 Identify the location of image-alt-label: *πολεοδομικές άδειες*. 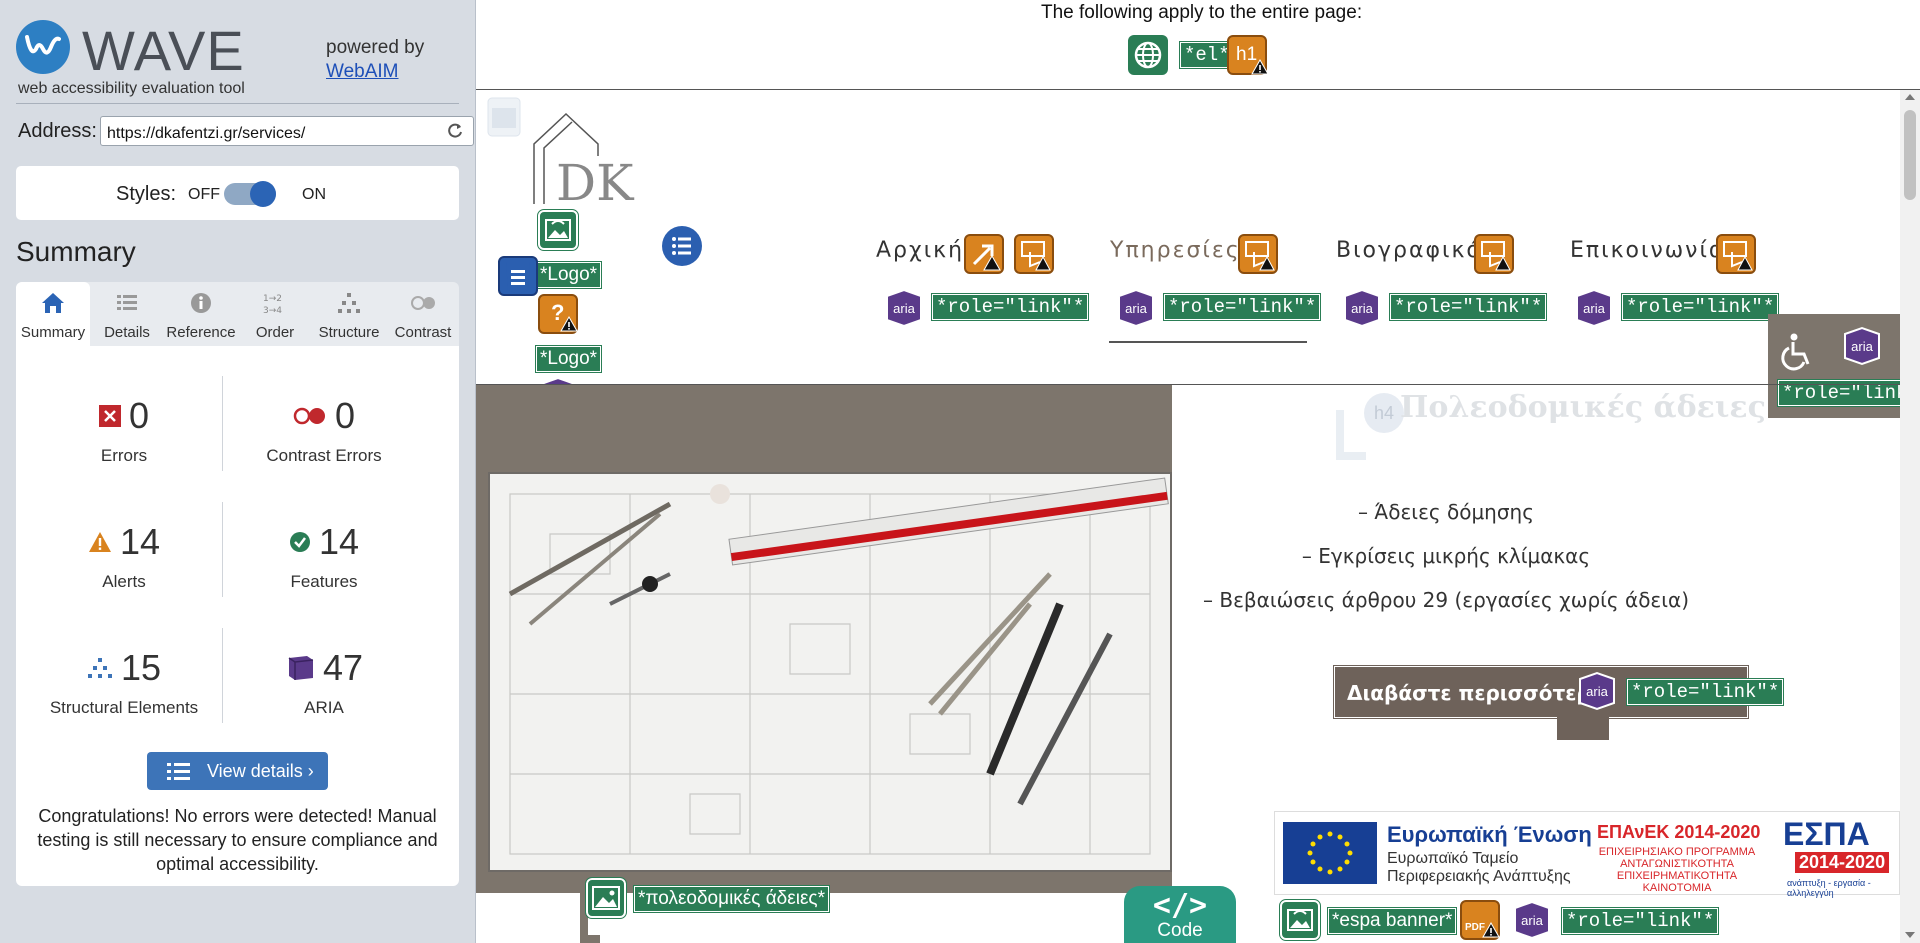
(731, 899).